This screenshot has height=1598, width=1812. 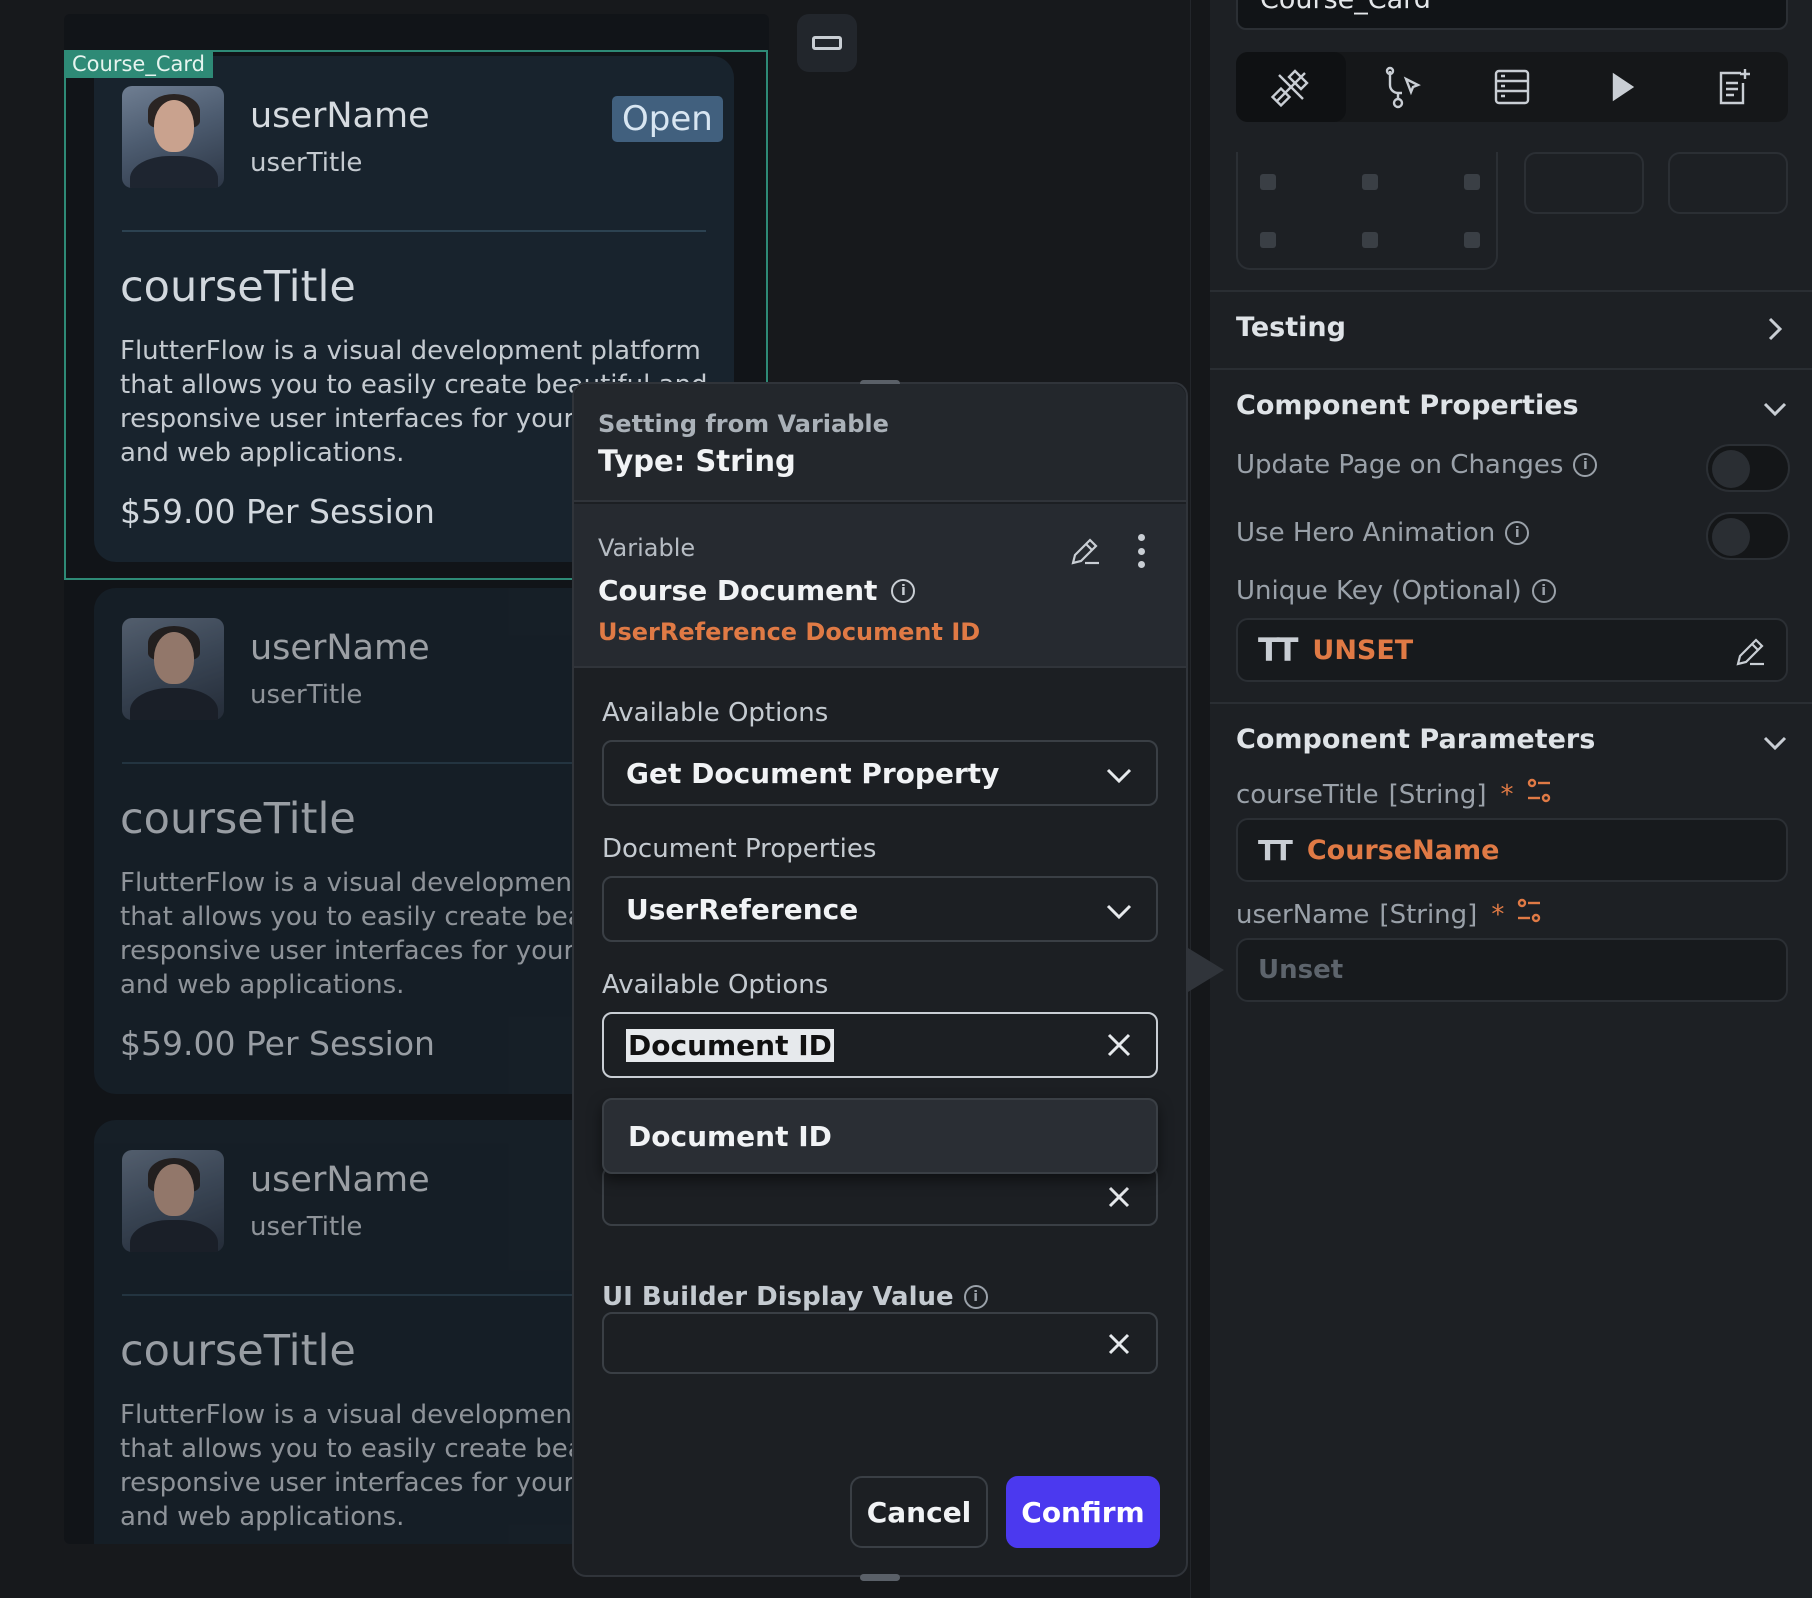 What do you see at coordinates (667, 119) in the screenshot?
I see `status-badge: Open` at bounding box center [667, 119].